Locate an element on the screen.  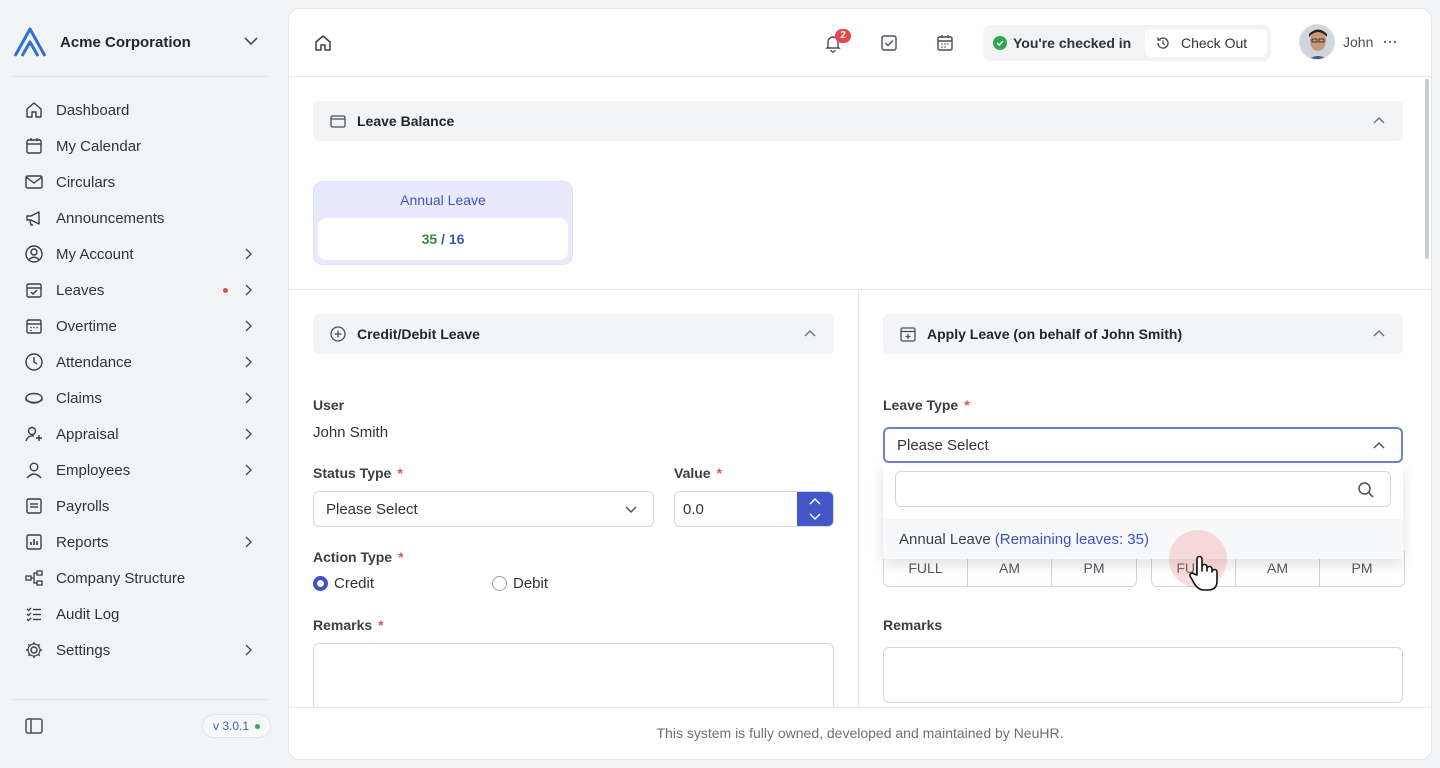
section-title: Leave Balance is located at coordinates (406, 121).